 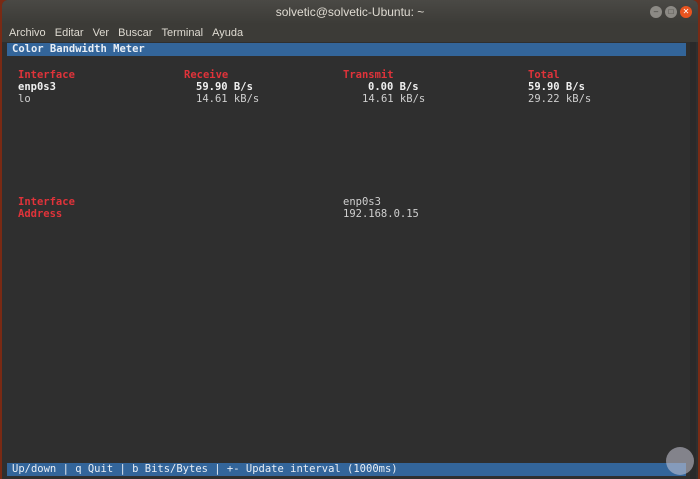 I want to click on minimize-icon: –, so click(x=656, y=12).